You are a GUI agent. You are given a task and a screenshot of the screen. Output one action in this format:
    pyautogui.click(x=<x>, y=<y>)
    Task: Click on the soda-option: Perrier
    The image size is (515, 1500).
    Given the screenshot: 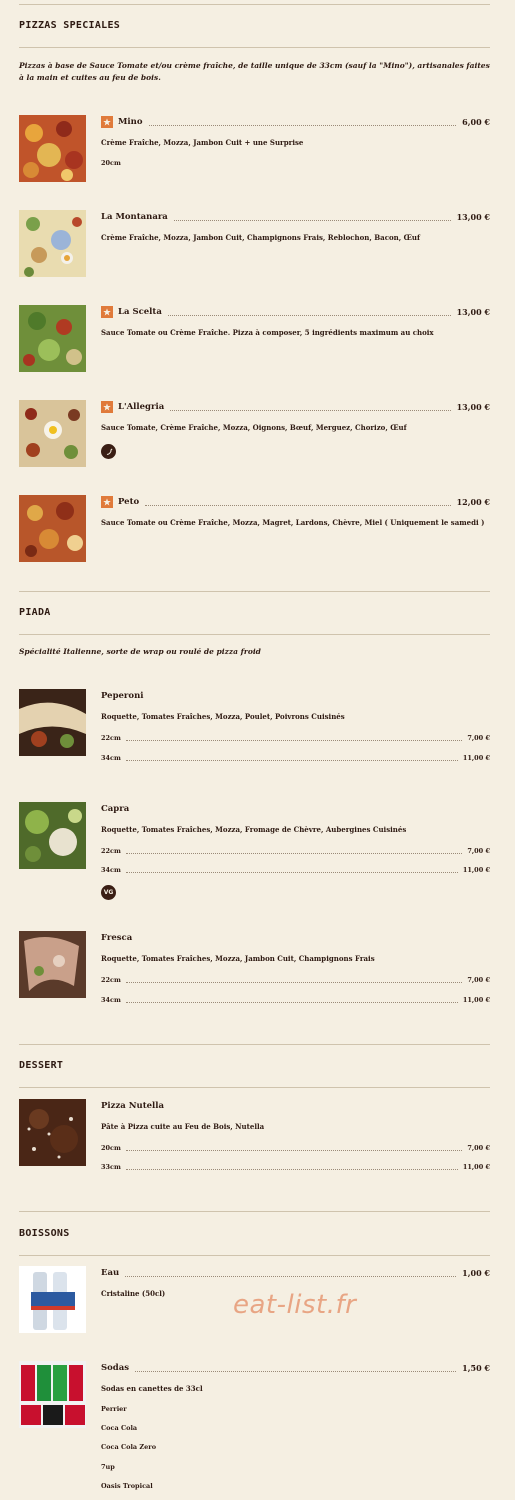 What is the action you would take?
    pyautogui.click(x=114, y=1409)
    